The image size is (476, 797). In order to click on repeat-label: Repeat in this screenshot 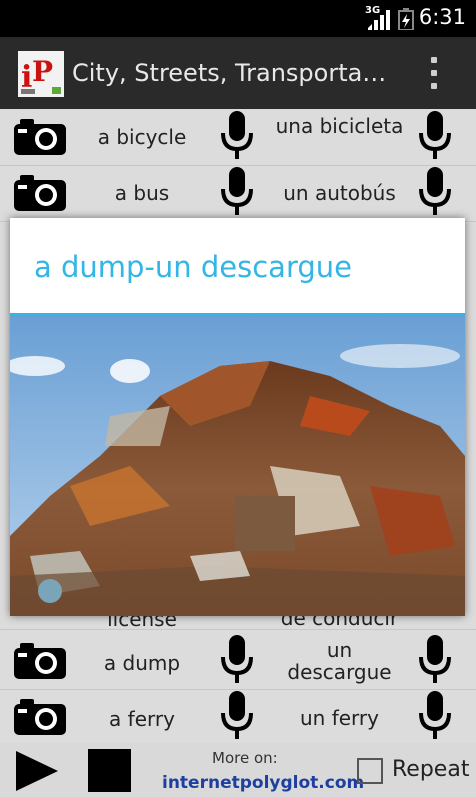, I will do `click(430, 769)`.